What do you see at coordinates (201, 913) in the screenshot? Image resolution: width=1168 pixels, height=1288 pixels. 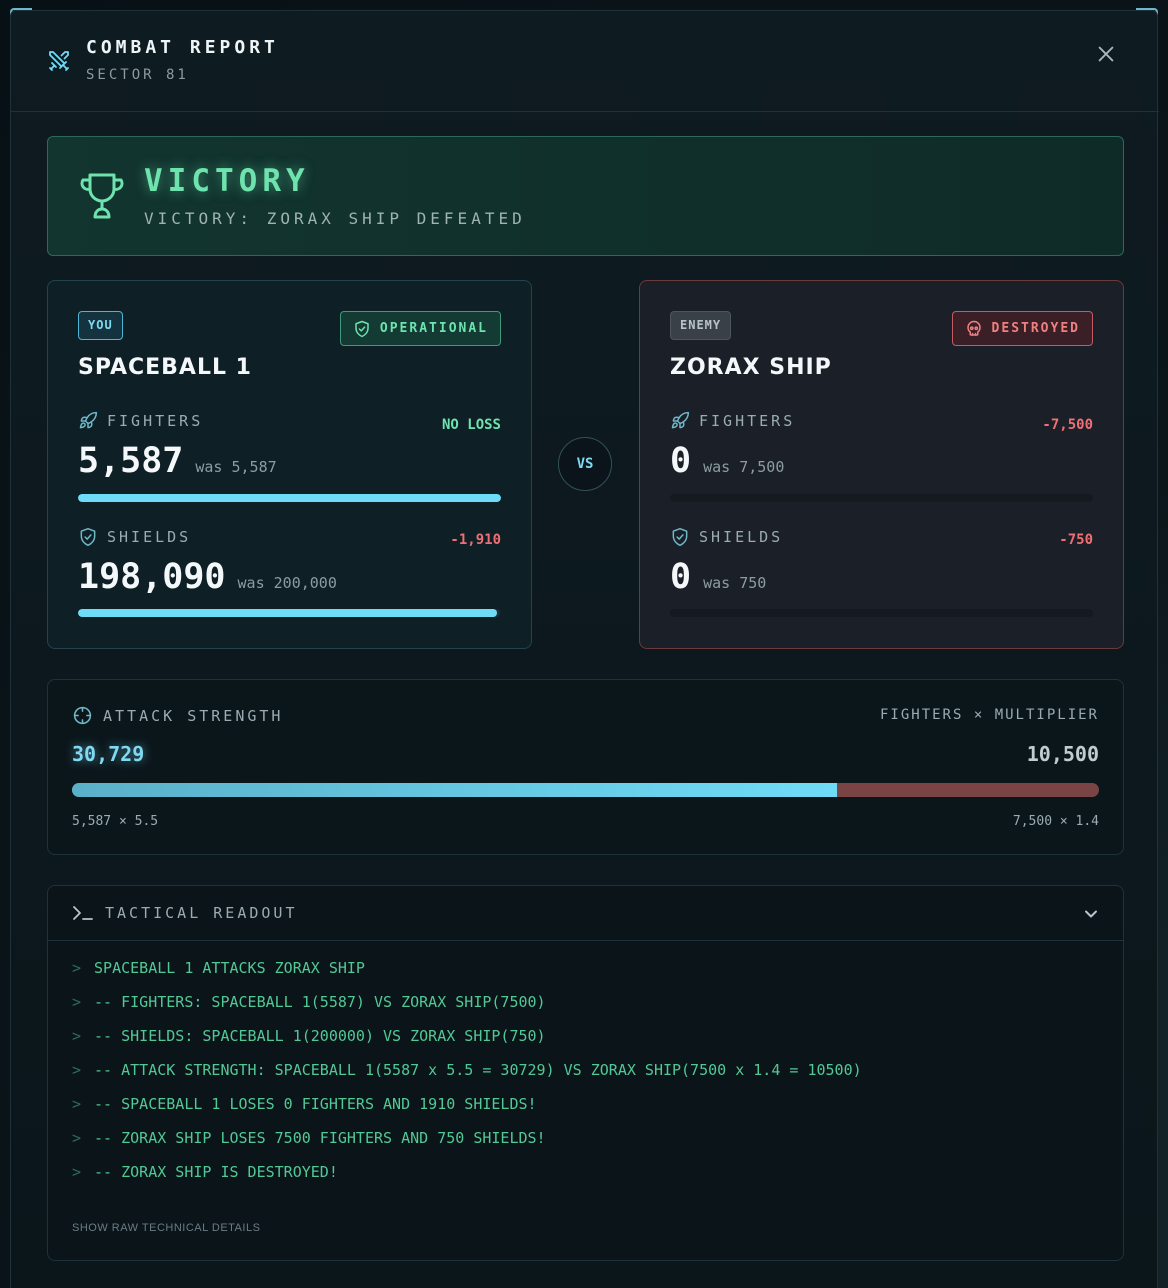 I see `tactical-readout-title: TACTICAL READOUT` at bounding box center [201, 913].